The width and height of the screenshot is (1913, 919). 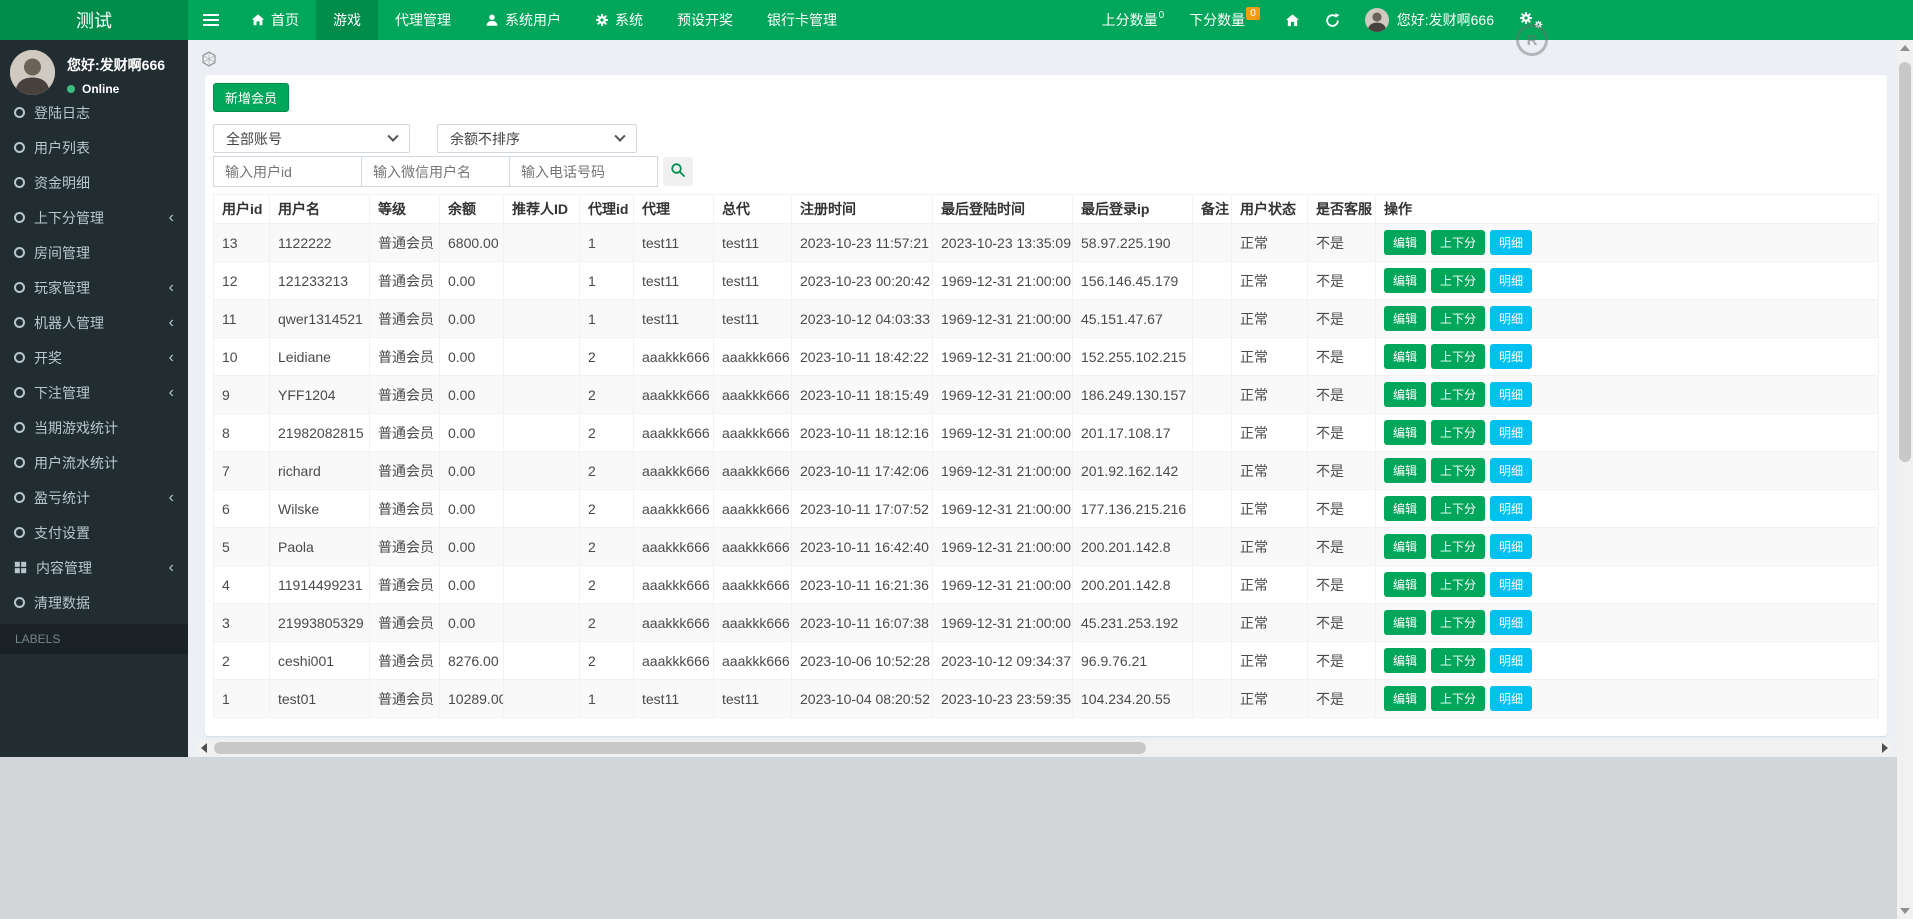 What do you see at coordinates (541, 209) in the screenshot?
I see `col-header-referrer-id: 推荐人ID` at bounding box center [541, 209].